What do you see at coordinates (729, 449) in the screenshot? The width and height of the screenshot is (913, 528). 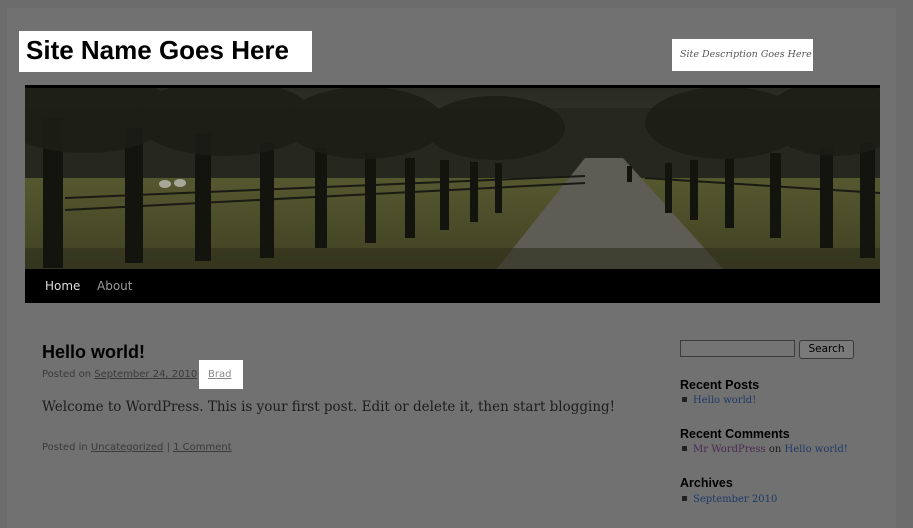 I see `comment-author-link: Mr WordPress` at bounding box center [729, 449].